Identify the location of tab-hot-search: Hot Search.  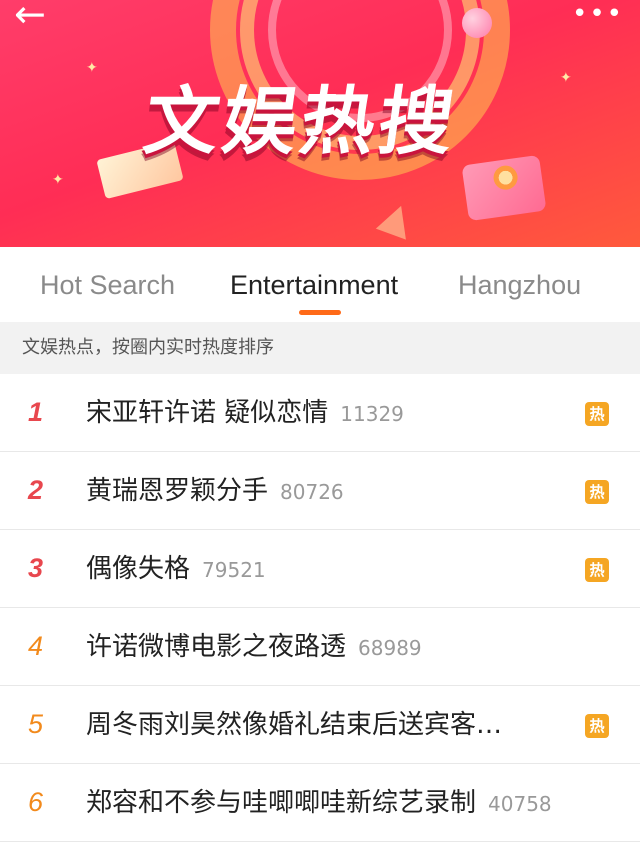
(107, 285).